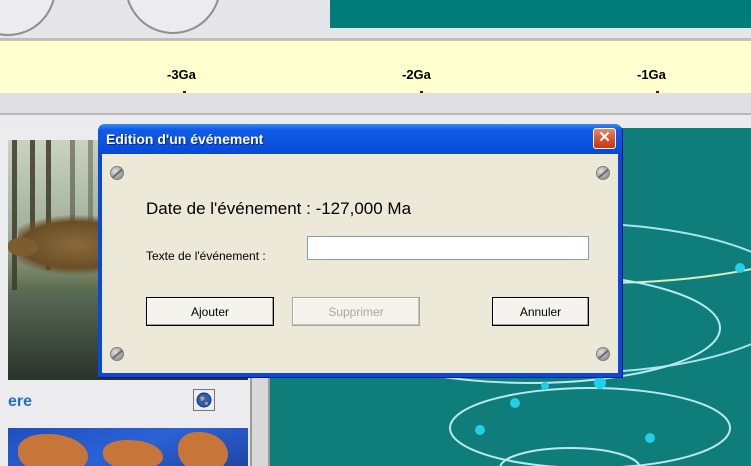 Image resolution: width=751 pixels, height=466 pixels. What do you see at coordinates (540, 14) in the screenshot?
I see `top-teal-panel` at bounding box center [540, 14].